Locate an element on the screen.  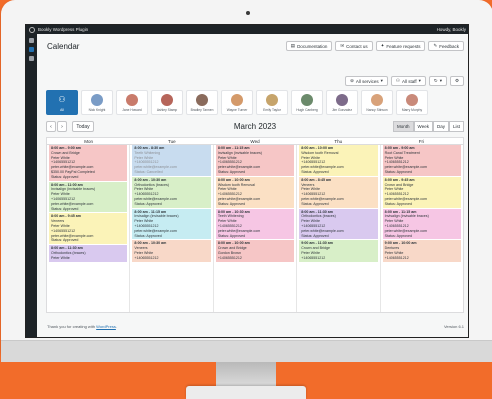
filter-icon: ⊜ is located at coordinates (352, 80).